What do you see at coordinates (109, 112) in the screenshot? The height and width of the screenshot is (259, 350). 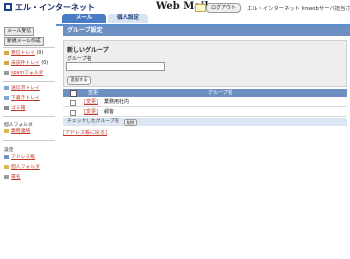 I see `row-group-name: 顧客` at bounding box center [109, 112].